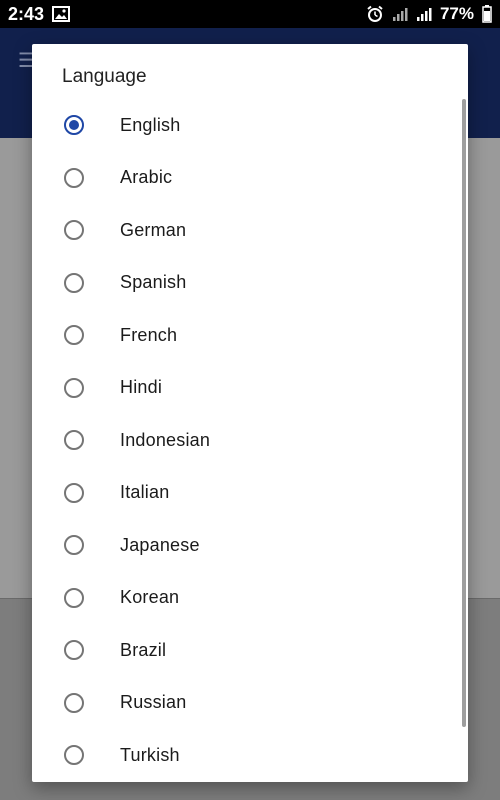 The image size is (500, 800). What do you see at coordinates (250, 230) in the screenshot?
I see `language-option-german: German` at bounding box center [250, 230].